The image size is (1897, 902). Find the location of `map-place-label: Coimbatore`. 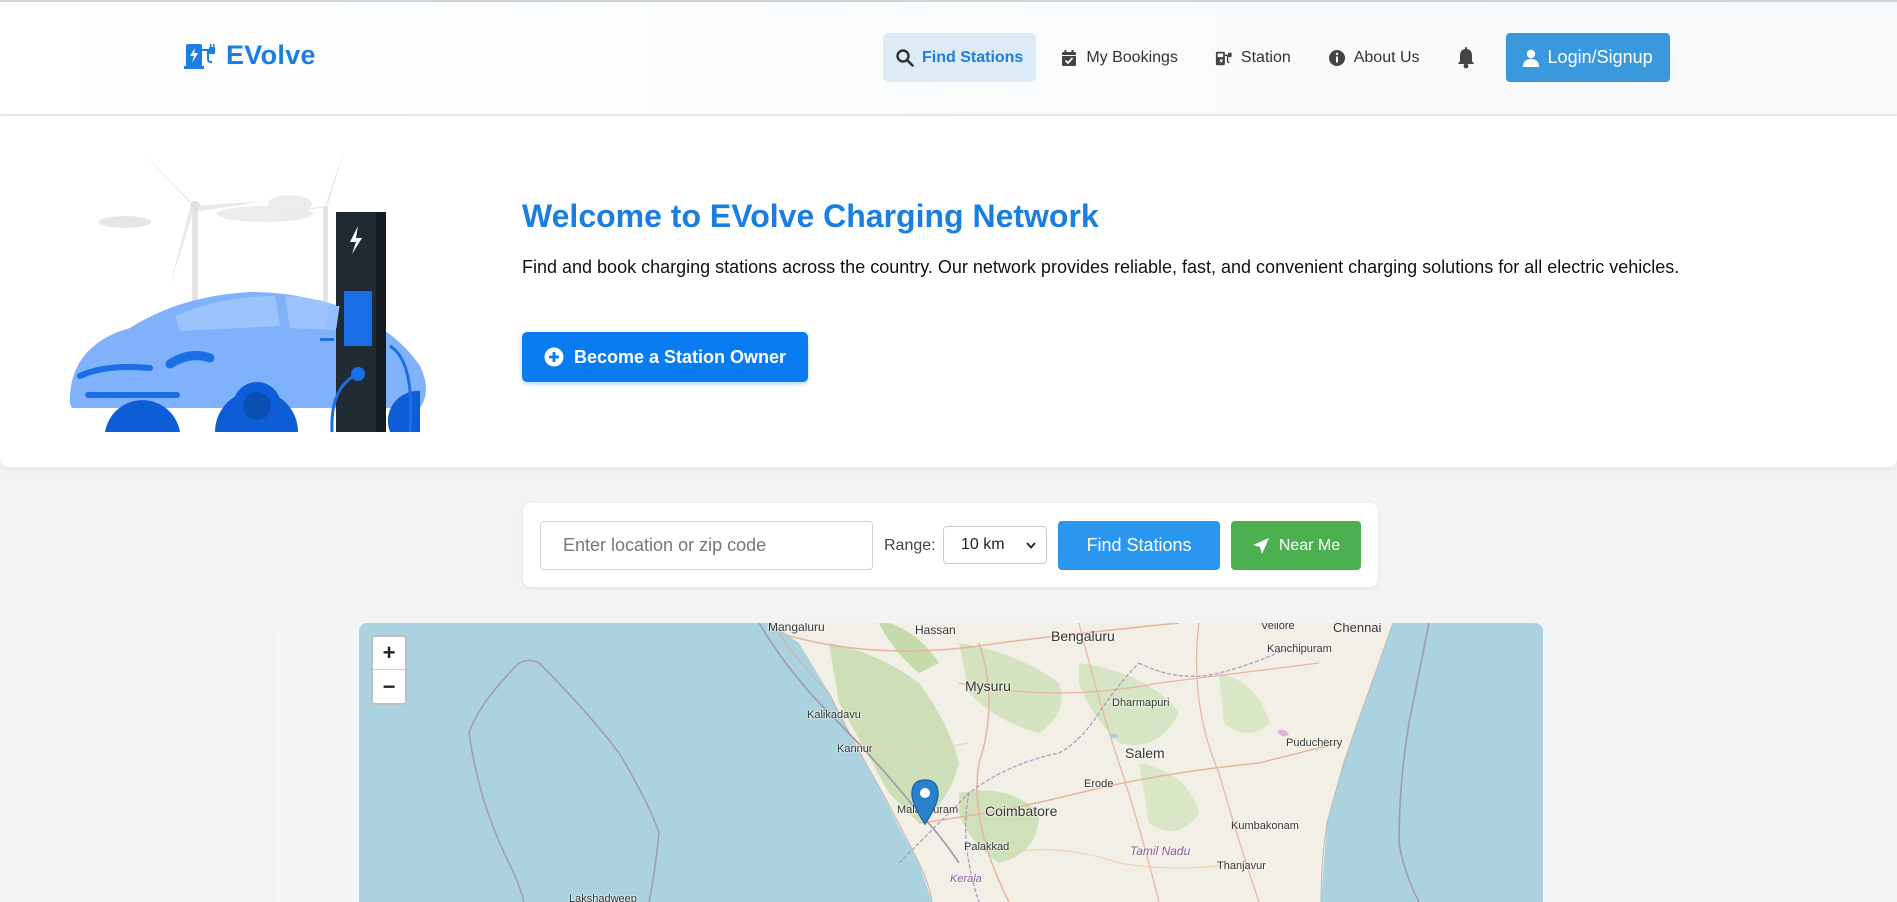

map-place-label: Coimbatore is located at coordinates (1021, 811).